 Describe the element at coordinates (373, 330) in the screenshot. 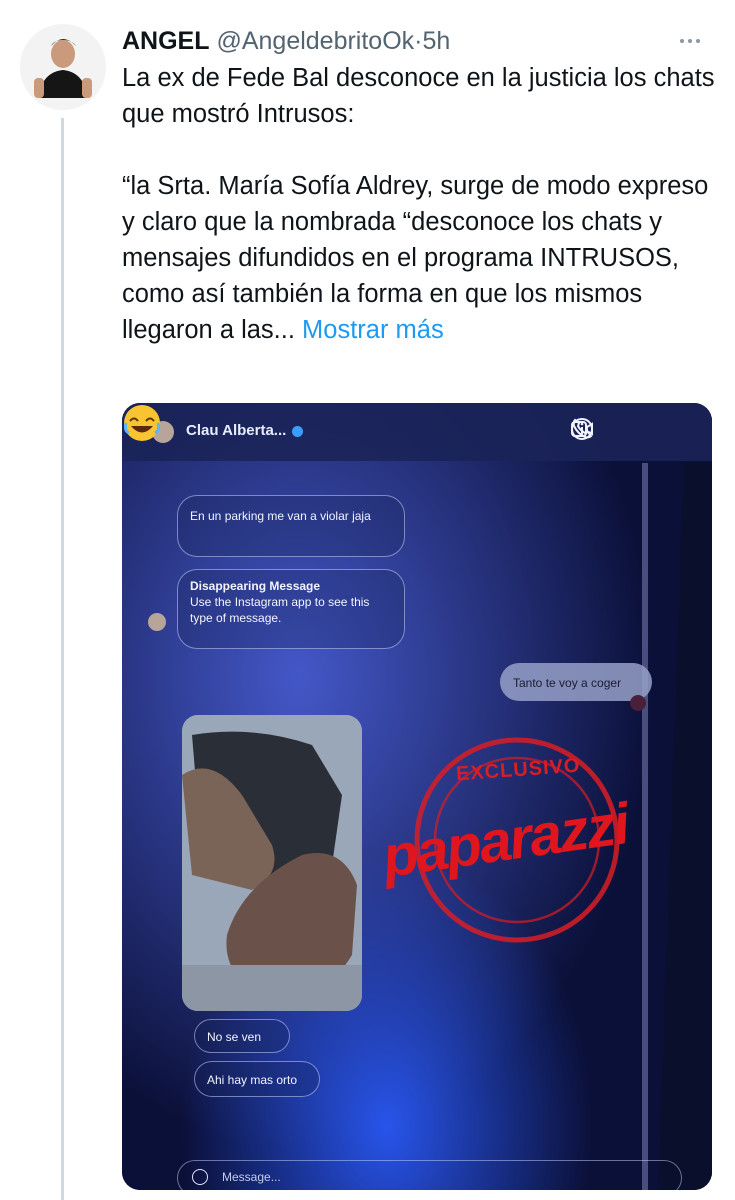

I see `show-more-link: Mostrar más` at that location.